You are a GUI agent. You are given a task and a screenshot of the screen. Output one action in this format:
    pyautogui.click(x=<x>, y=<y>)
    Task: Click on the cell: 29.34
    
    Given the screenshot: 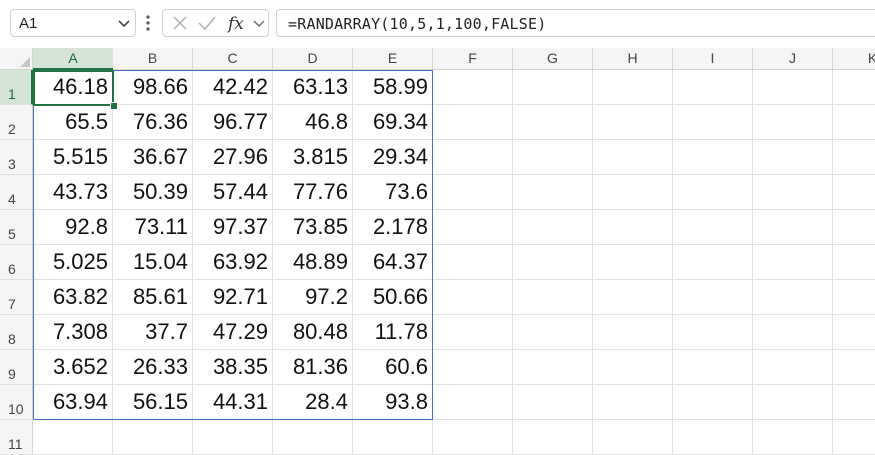 What is the action you would take?
    pyautogui.click(x=393, y=157)
    